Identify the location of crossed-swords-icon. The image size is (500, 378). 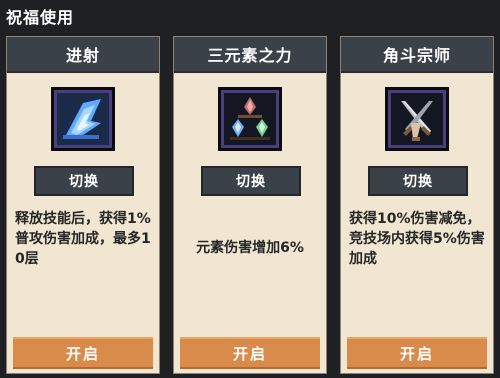
(417, 119).